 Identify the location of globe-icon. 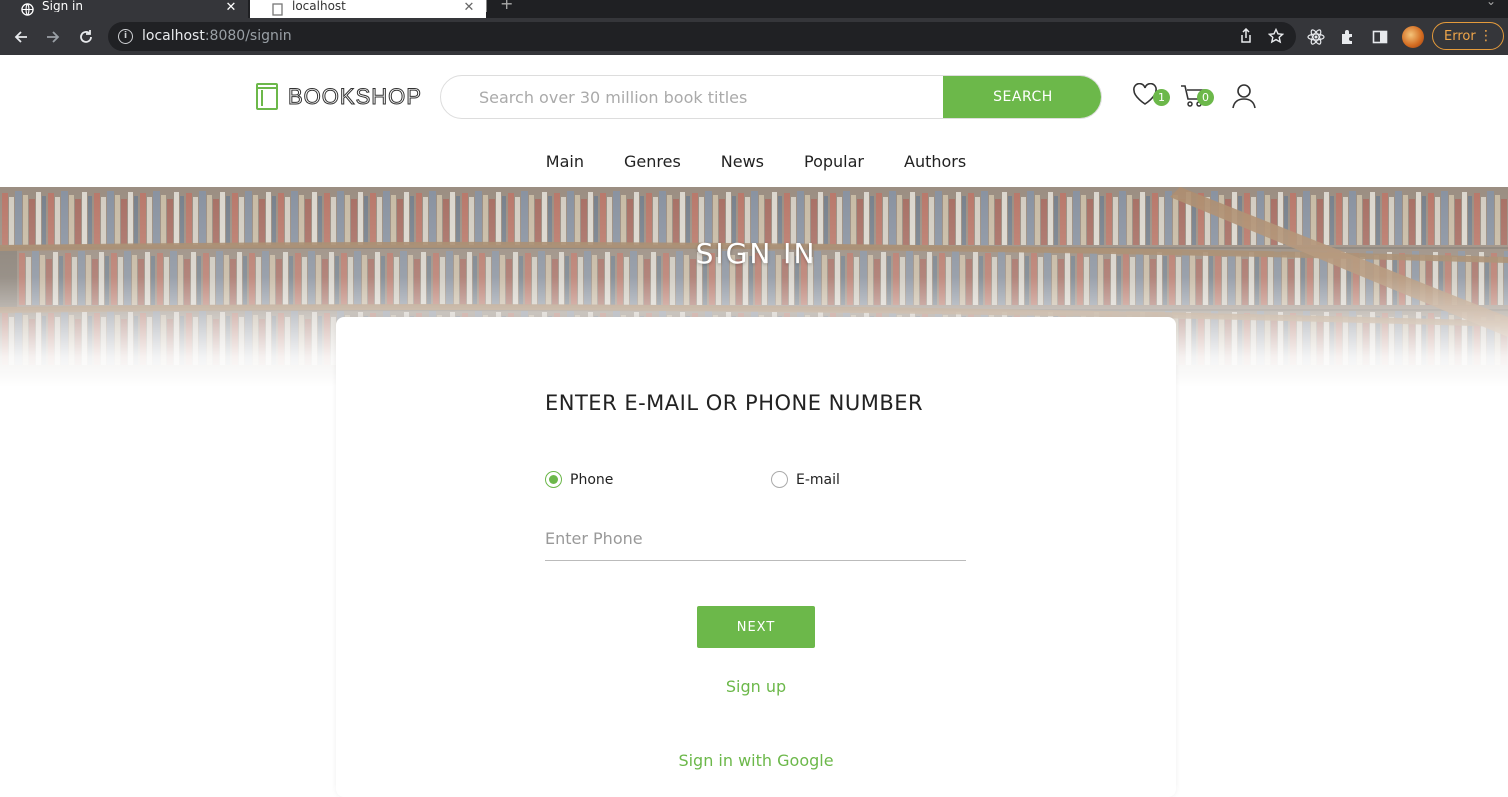
(27, 9).